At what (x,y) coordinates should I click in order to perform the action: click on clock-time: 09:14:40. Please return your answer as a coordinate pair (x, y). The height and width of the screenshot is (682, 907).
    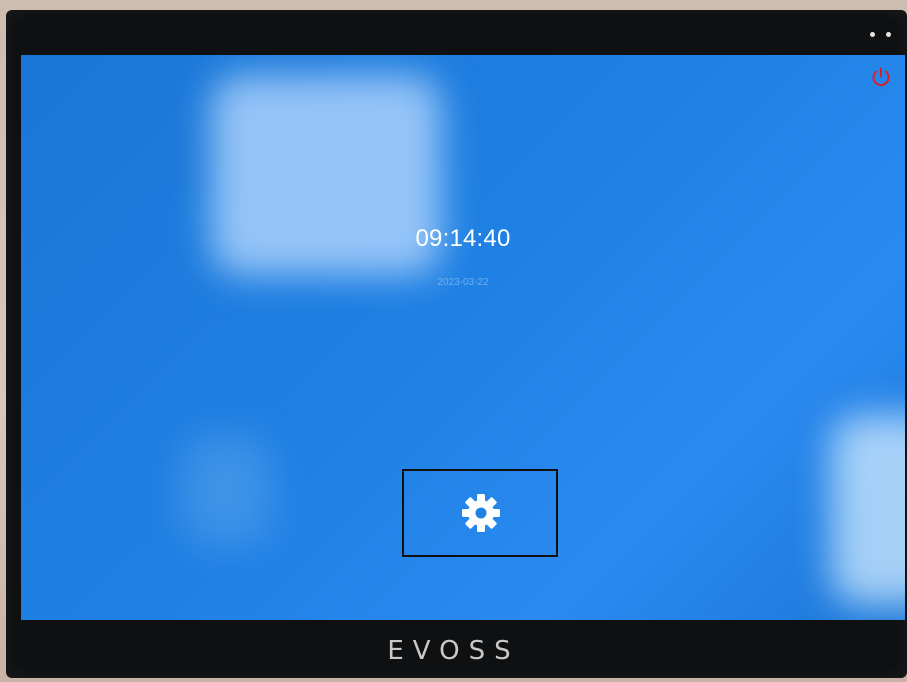
    Looking at the image, I should click on (463, 238).